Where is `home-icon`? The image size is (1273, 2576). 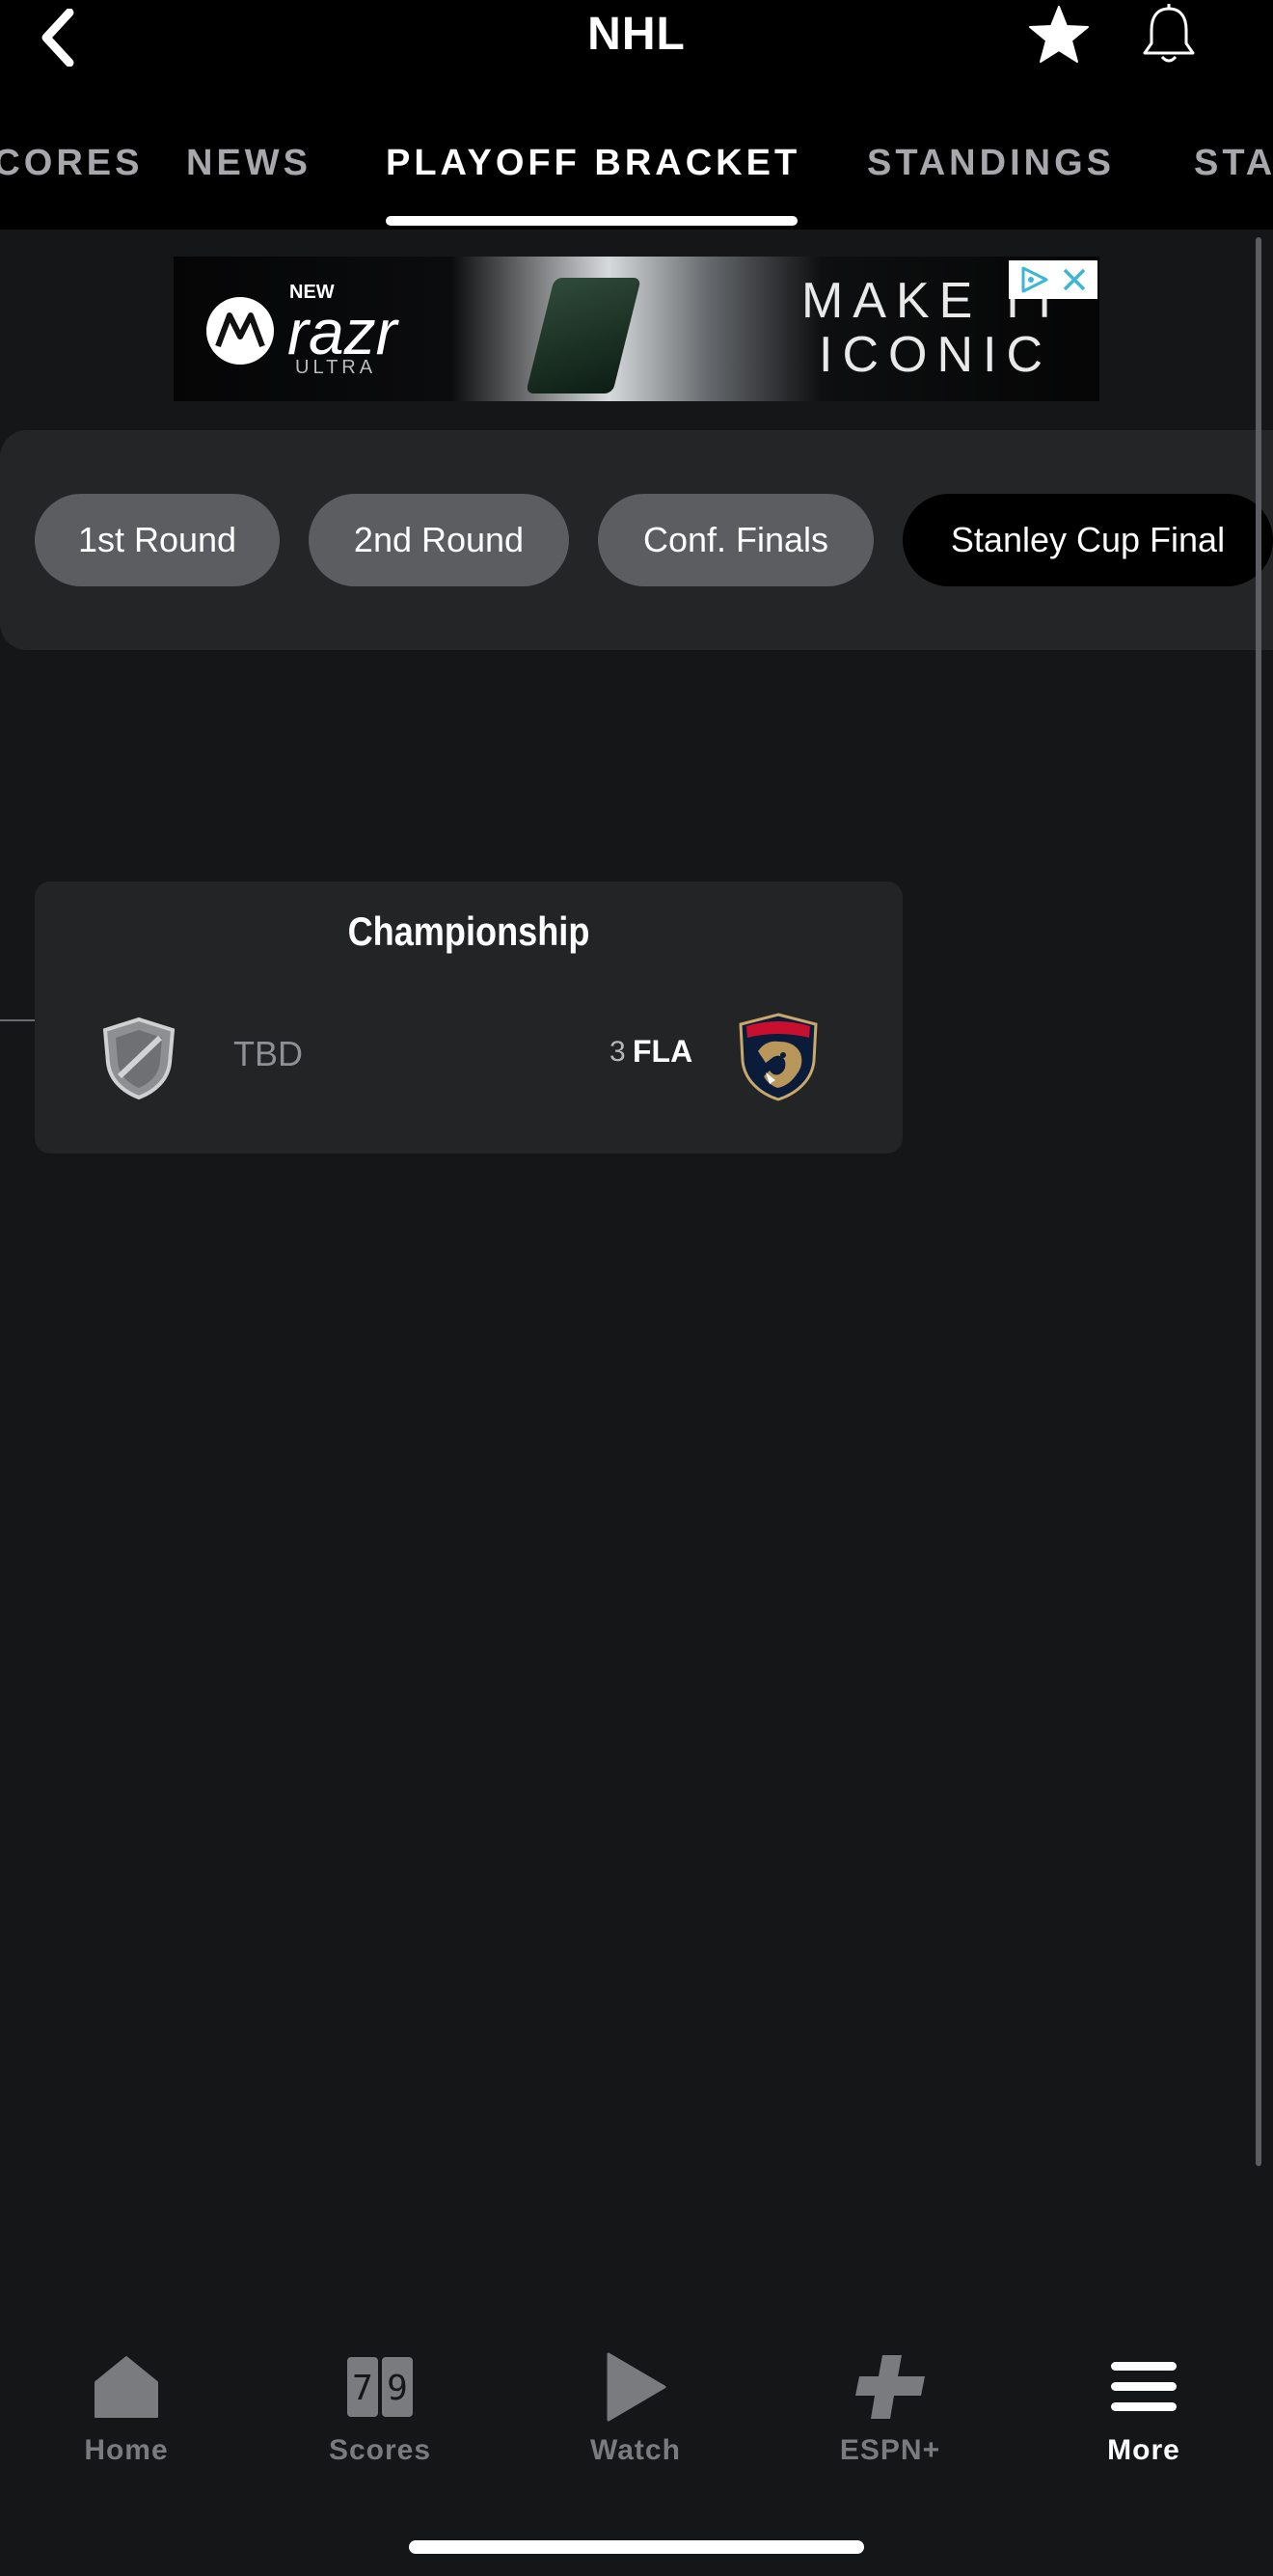 home-icon is located at coordinates (127, 2387).